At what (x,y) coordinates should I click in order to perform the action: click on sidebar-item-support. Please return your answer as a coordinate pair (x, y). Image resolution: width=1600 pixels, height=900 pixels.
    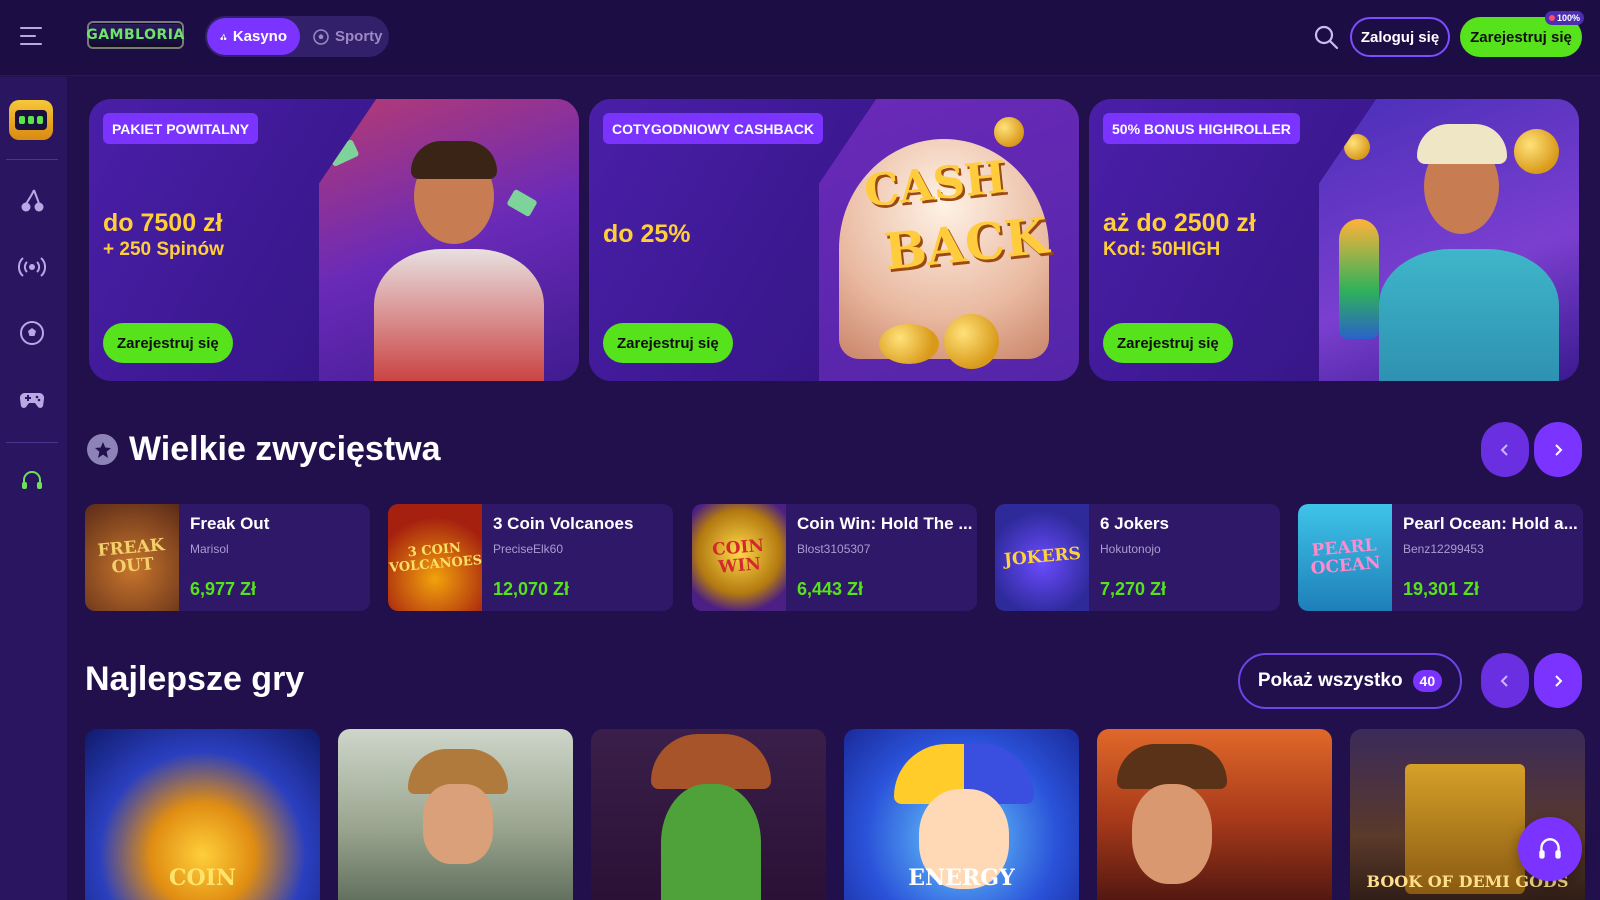
    Looking at the image, I should click on (32, 481).